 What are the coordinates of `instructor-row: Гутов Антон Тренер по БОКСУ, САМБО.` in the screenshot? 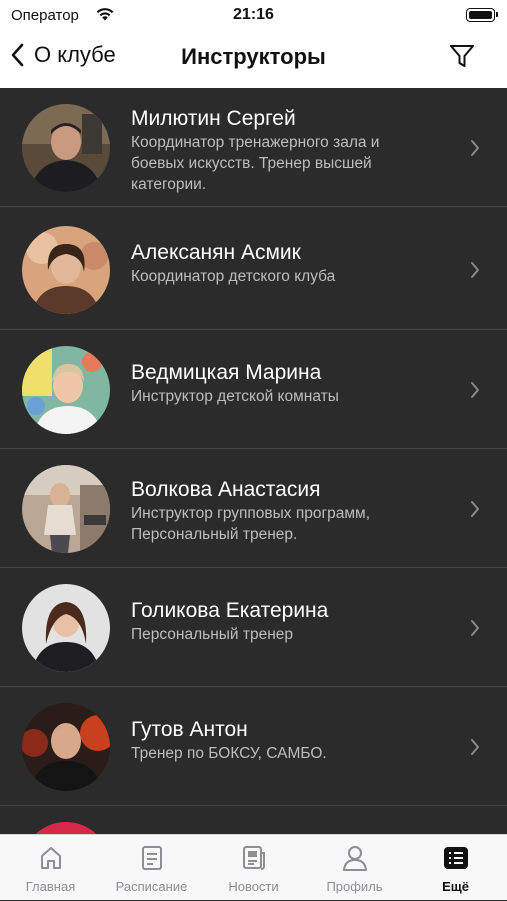 It's located at (253, 746).